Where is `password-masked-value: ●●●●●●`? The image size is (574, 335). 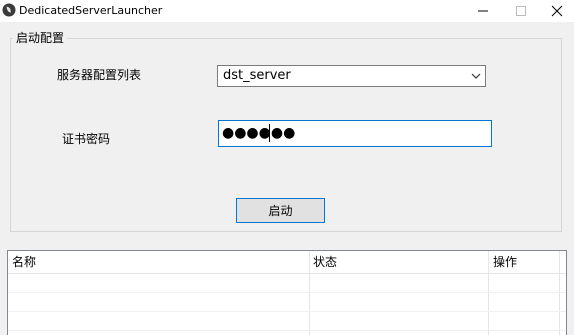 password-masked-value: ●●●●●● is located at coordinates (259, 133).